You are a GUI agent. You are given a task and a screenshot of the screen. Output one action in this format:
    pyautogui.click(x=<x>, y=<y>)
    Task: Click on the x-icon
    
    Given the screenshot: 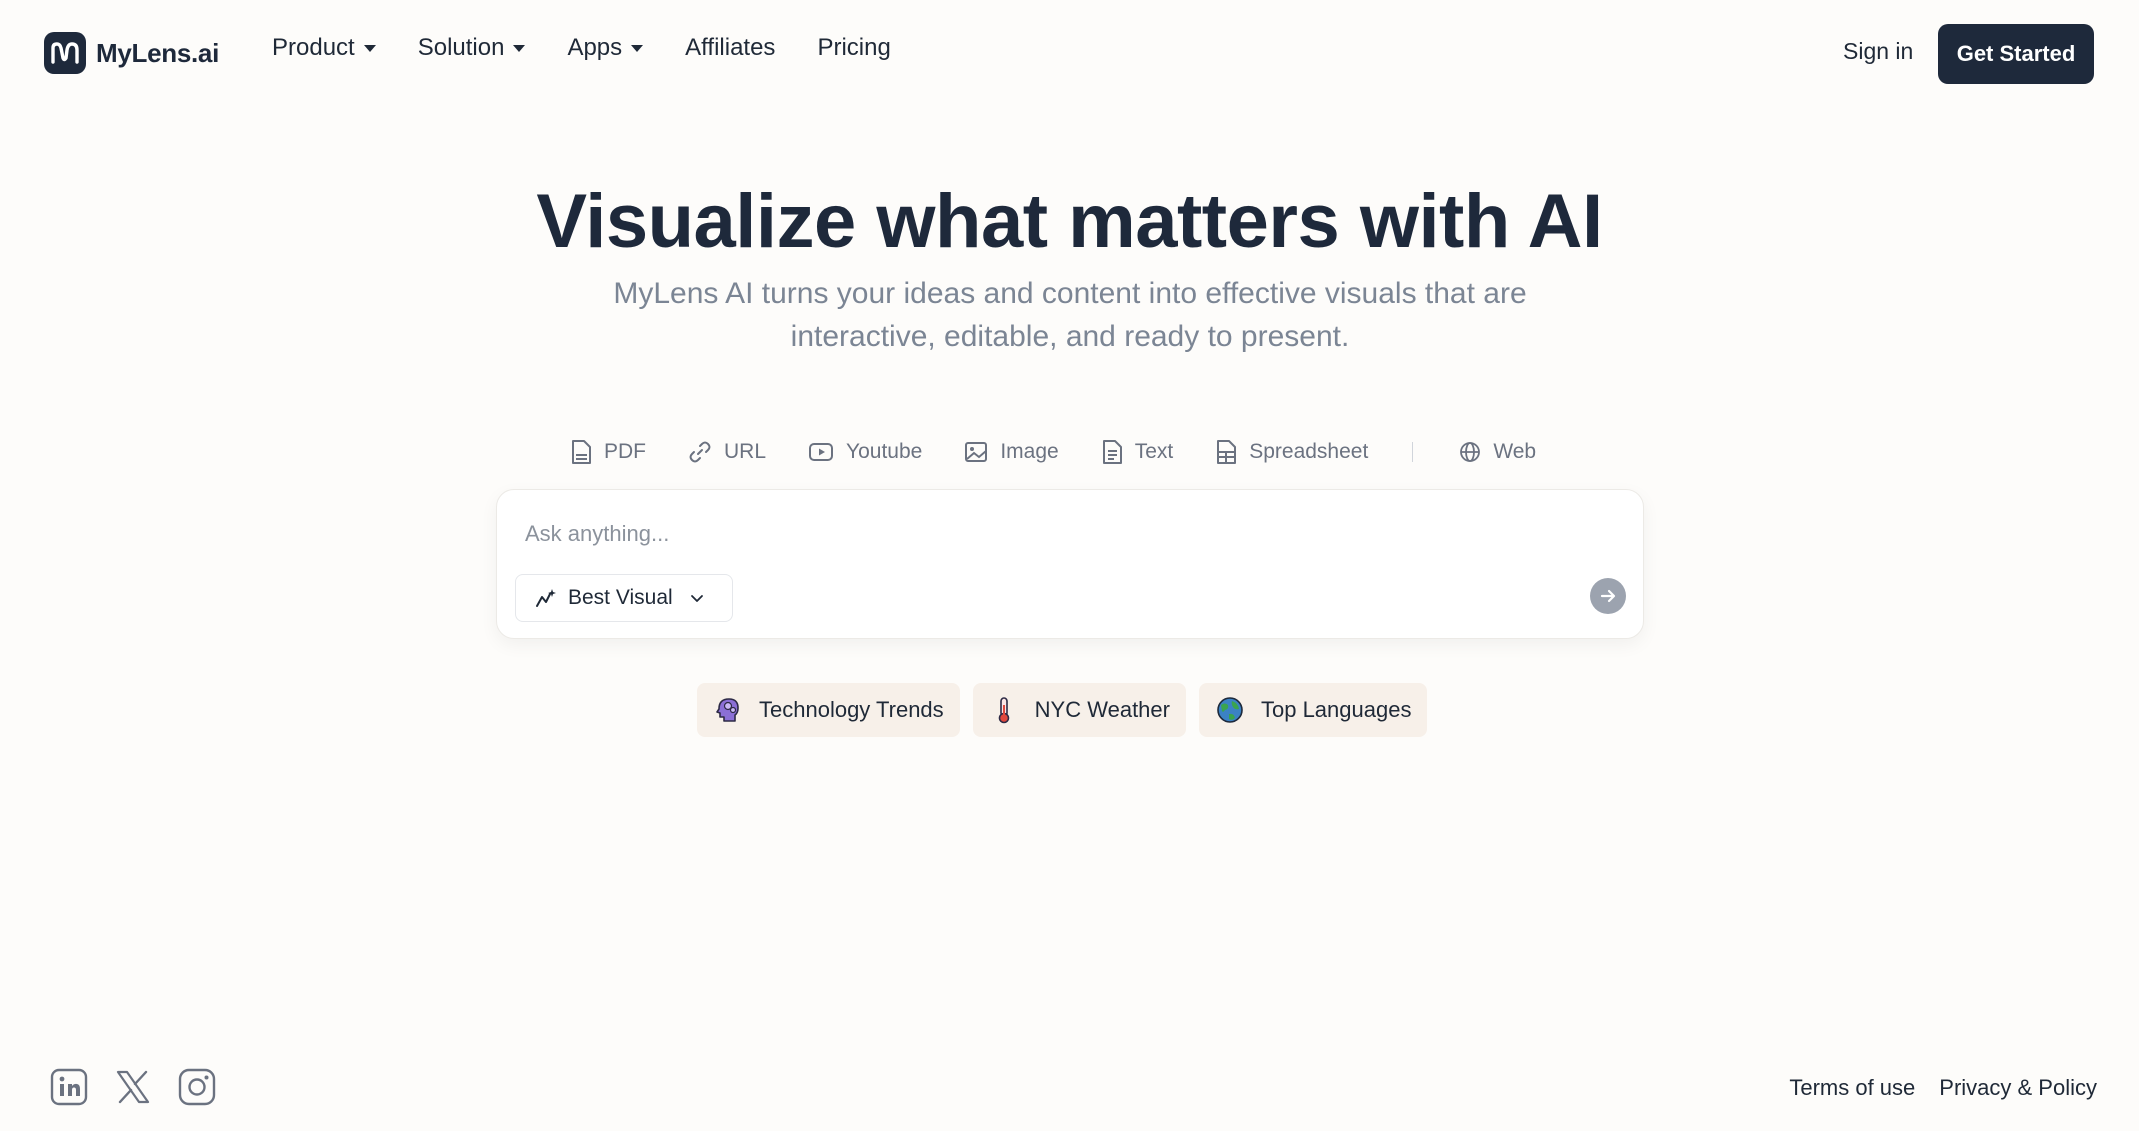 What is the action you would take?
    pyautogui.click(x=133, y=1087)
    